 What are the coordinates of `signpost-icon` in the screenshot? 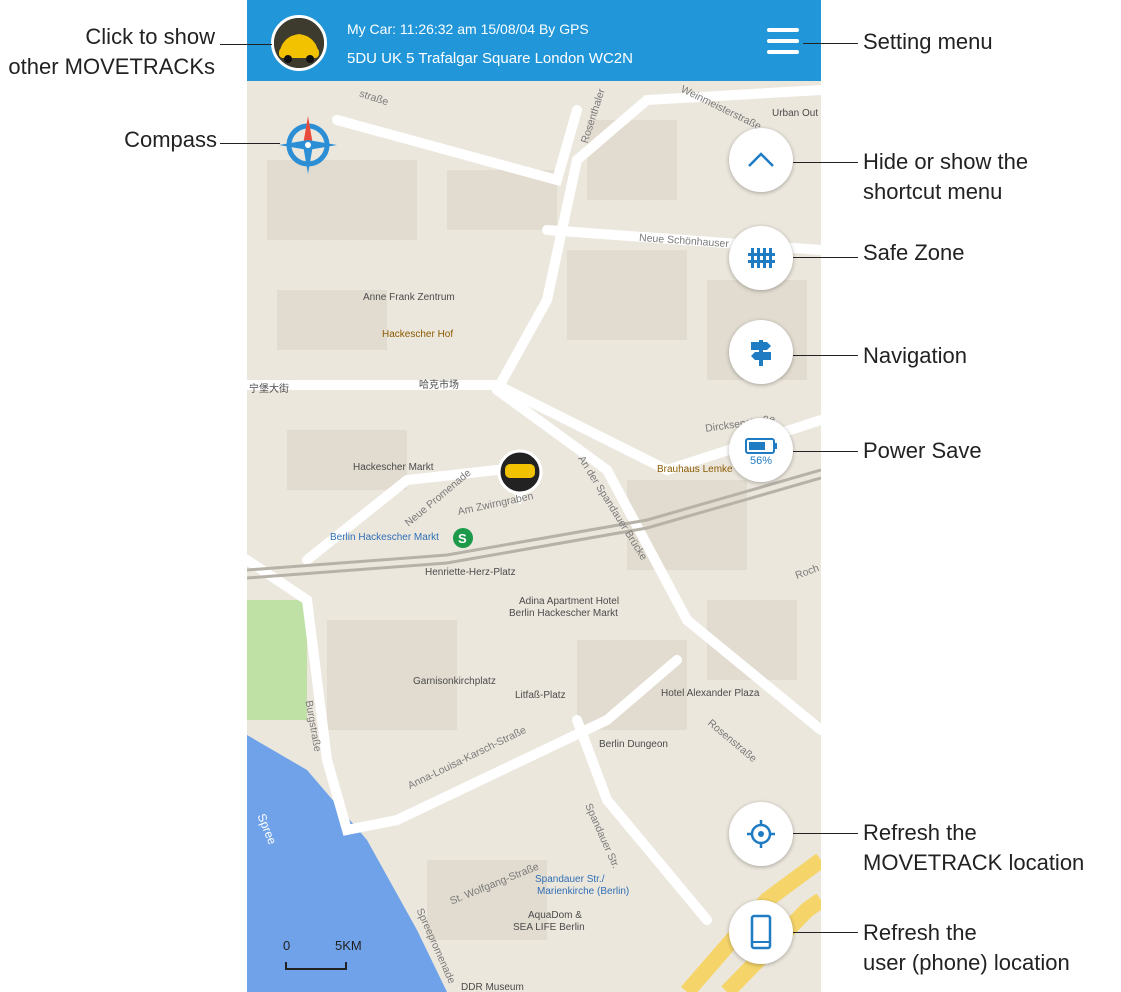 It's located at (761, 353).